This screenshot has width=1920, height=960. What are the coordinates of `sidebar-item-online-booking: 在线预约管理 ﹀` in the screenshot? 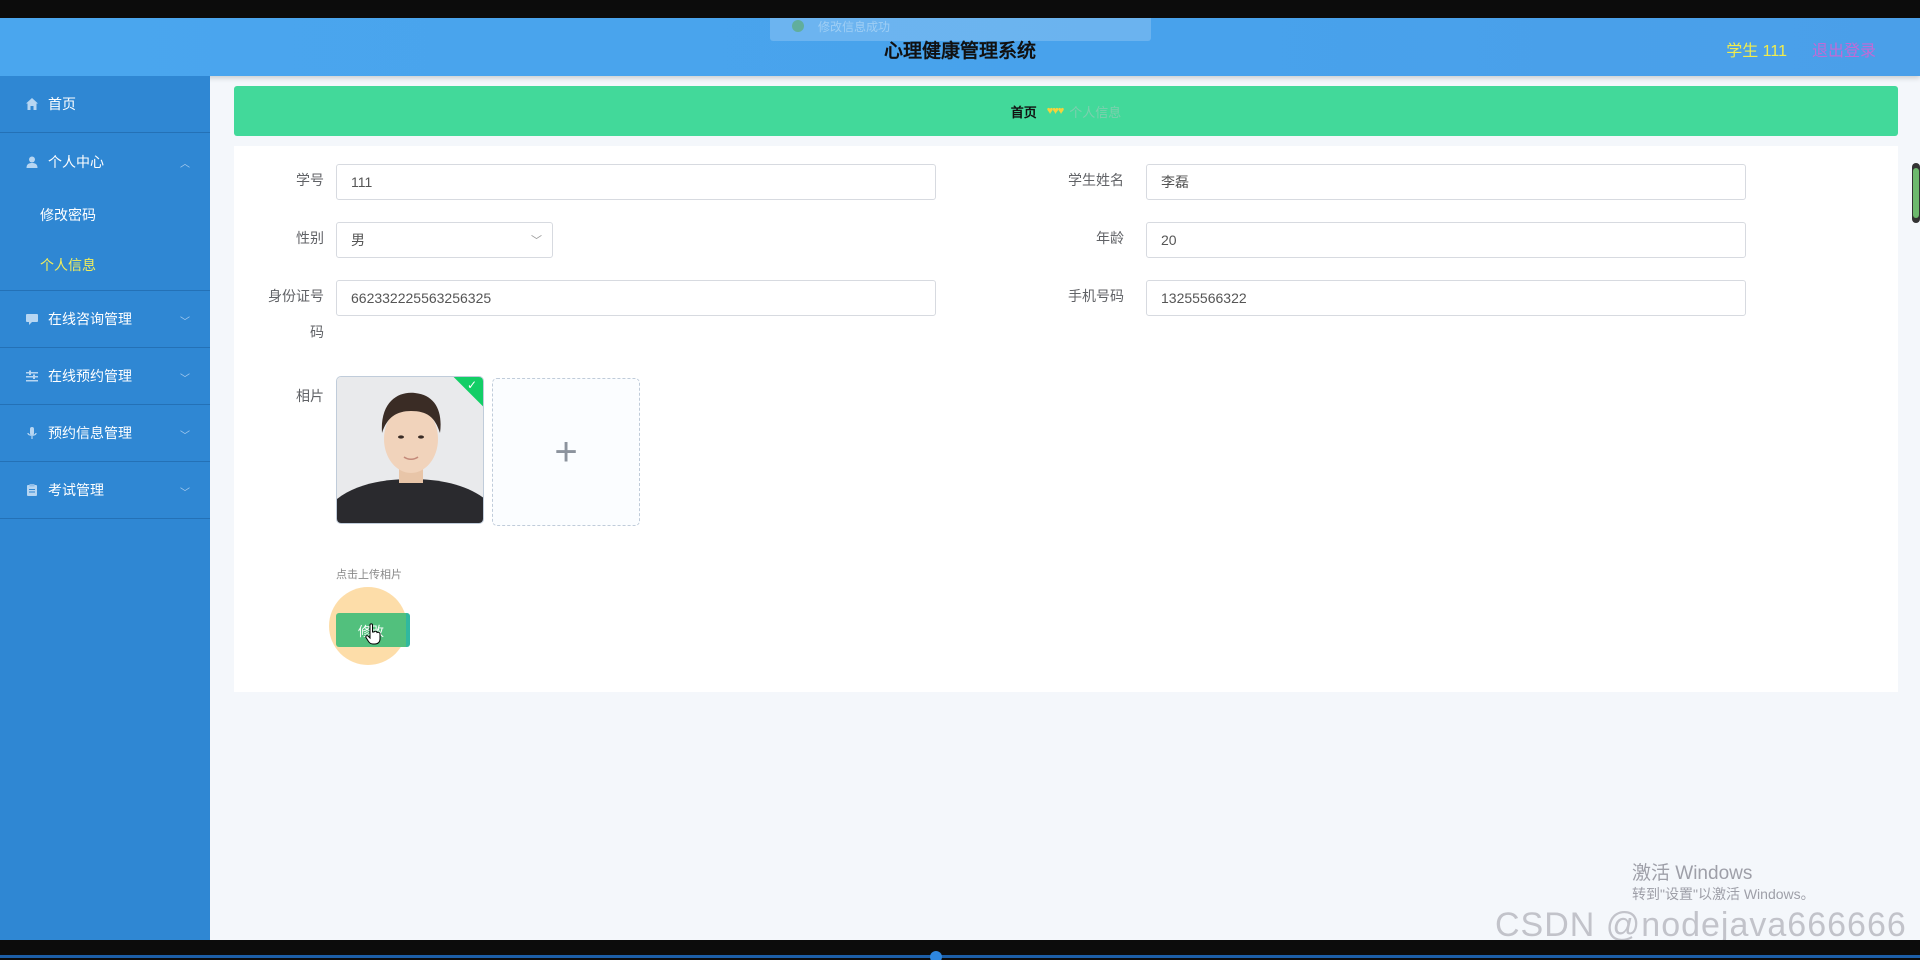 It's located at (105, 376).